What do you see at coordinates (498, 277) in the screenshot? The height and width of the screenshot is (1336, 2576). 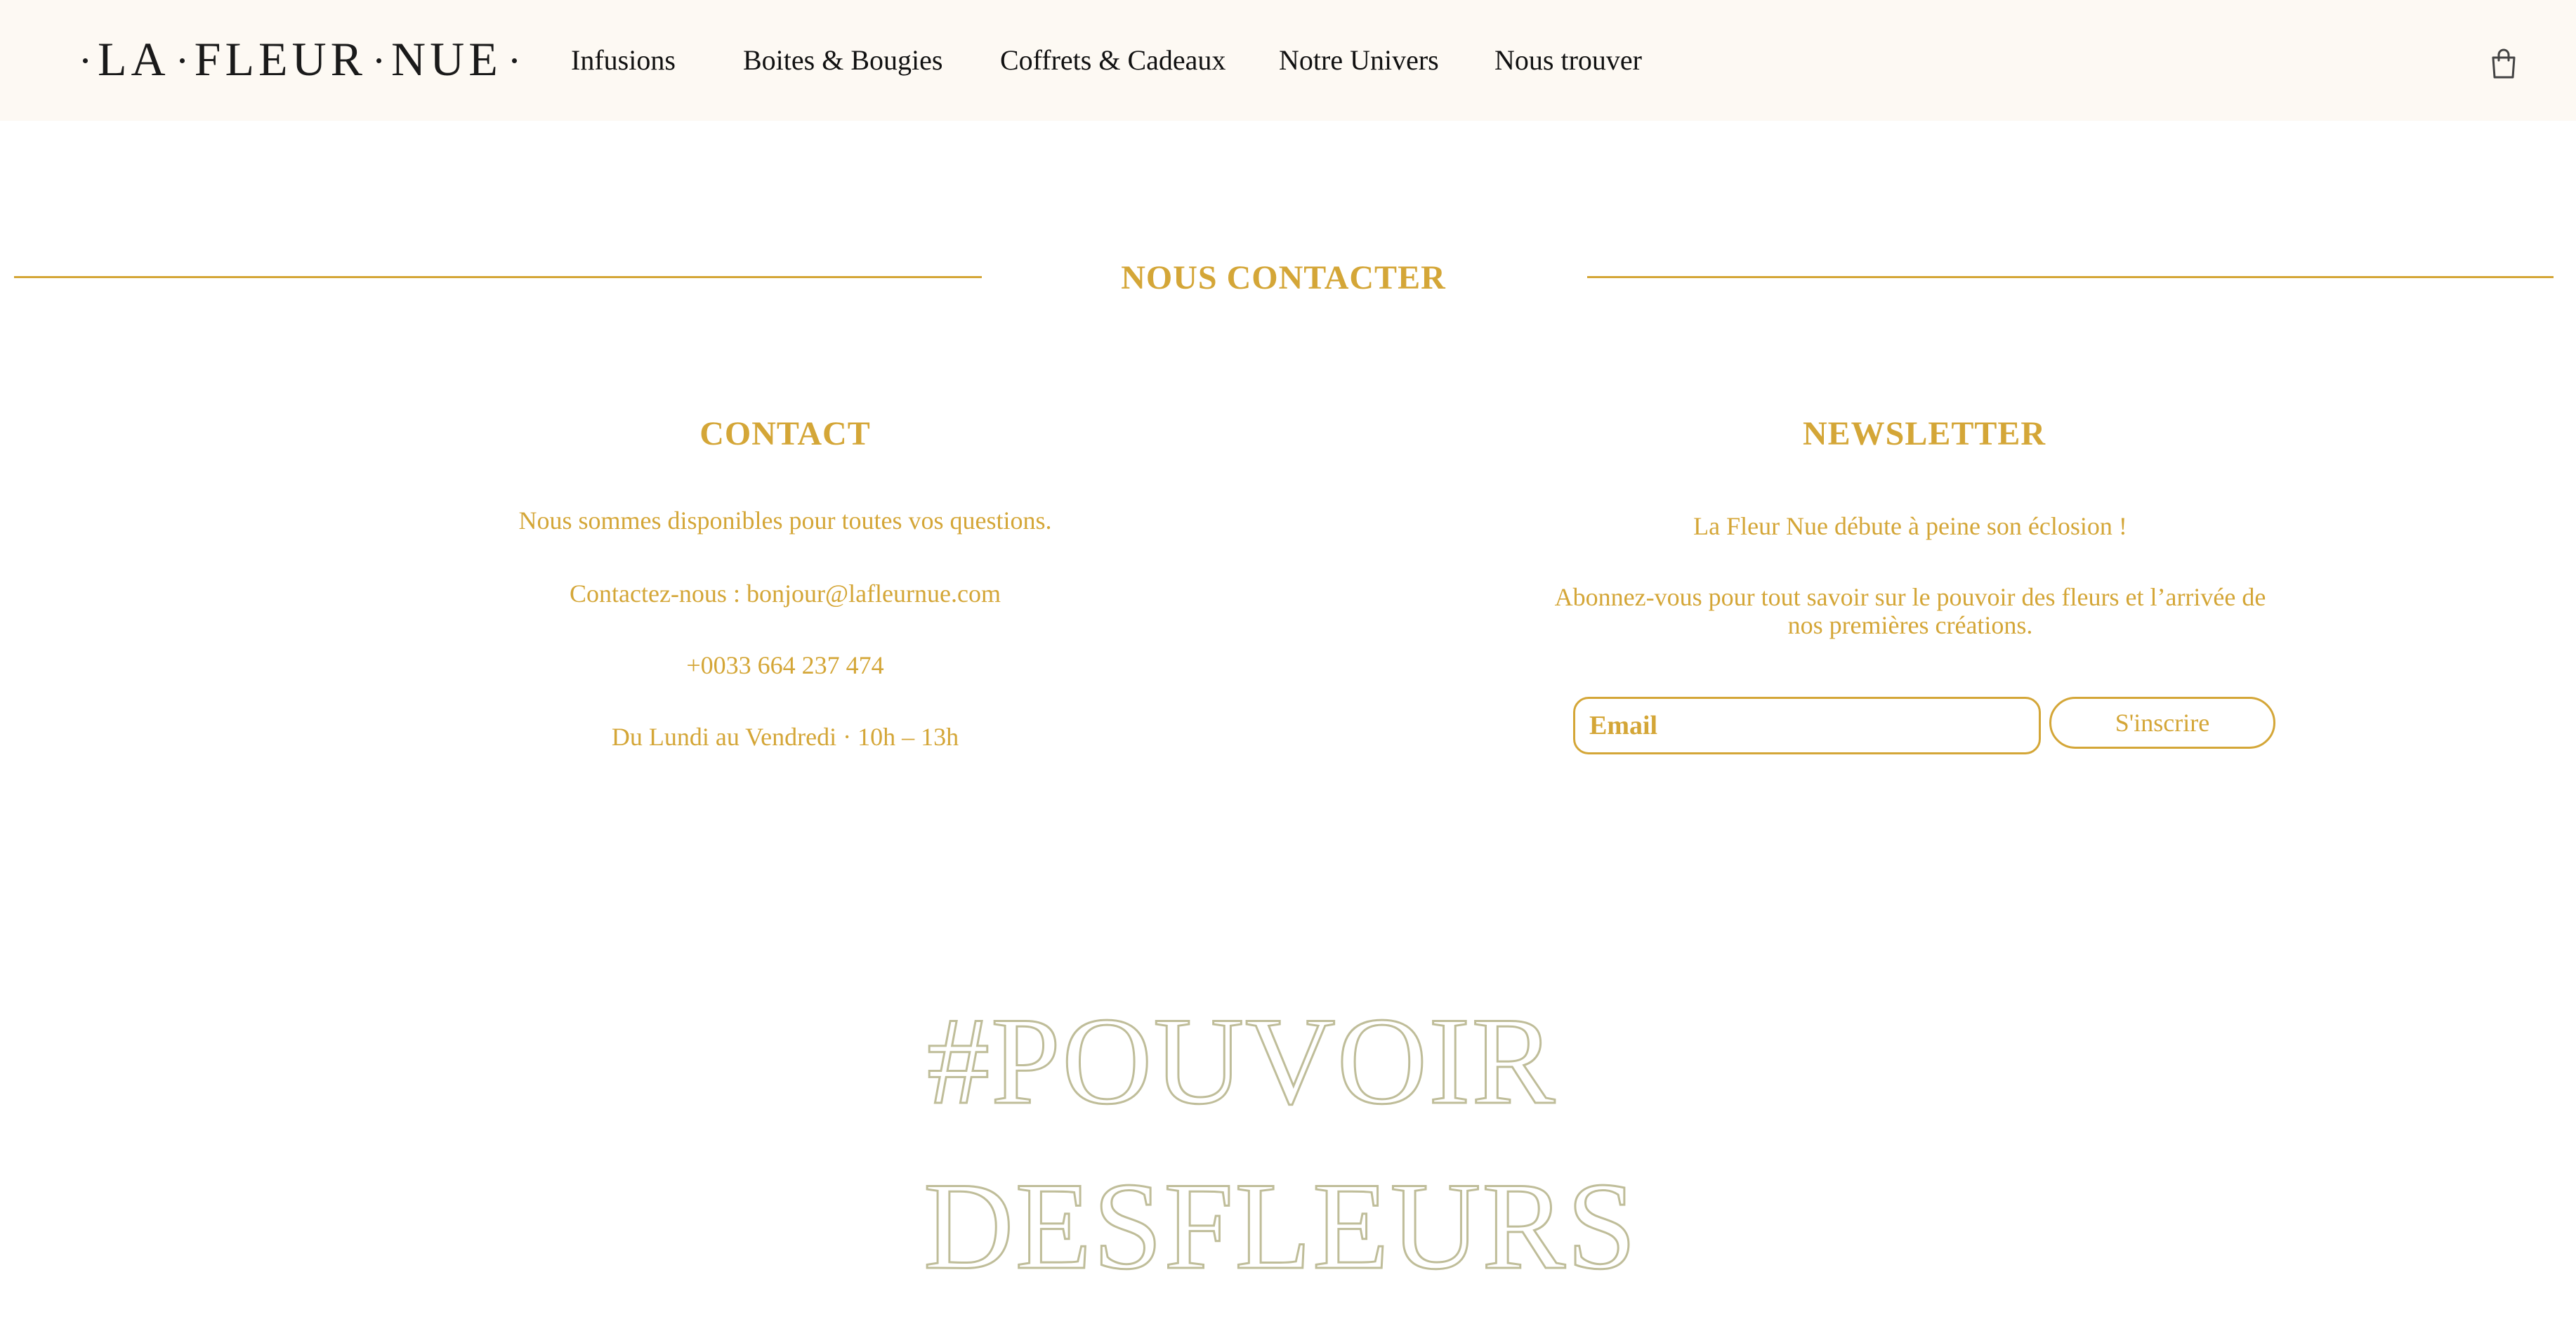 I see `divider-left` at bounding box center [498, 277].